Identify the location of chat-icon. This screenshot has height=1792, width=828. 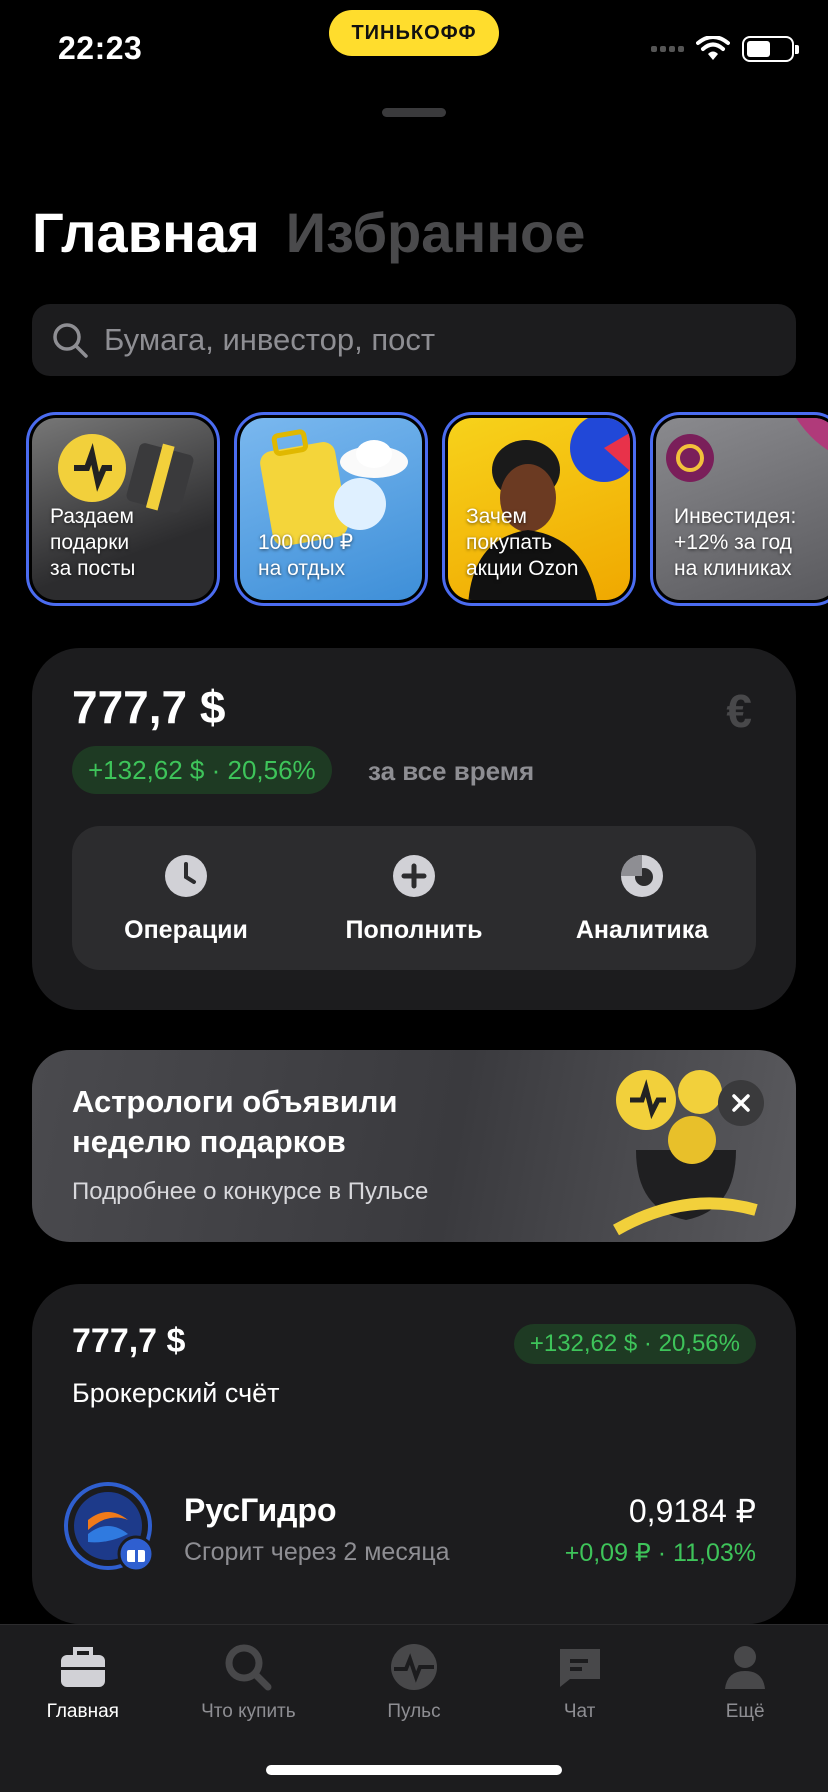
(579, 1668).